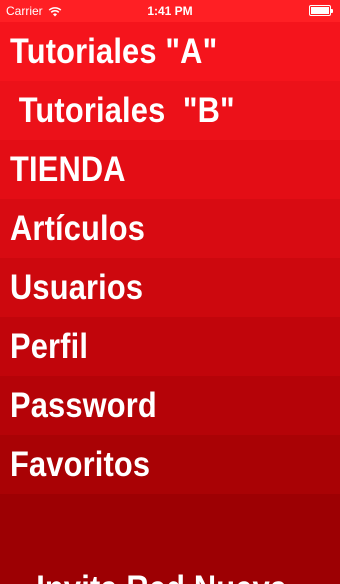  I want to click on menu-item-tutoriales-a: Tutoriales "A", so click(170, 51).